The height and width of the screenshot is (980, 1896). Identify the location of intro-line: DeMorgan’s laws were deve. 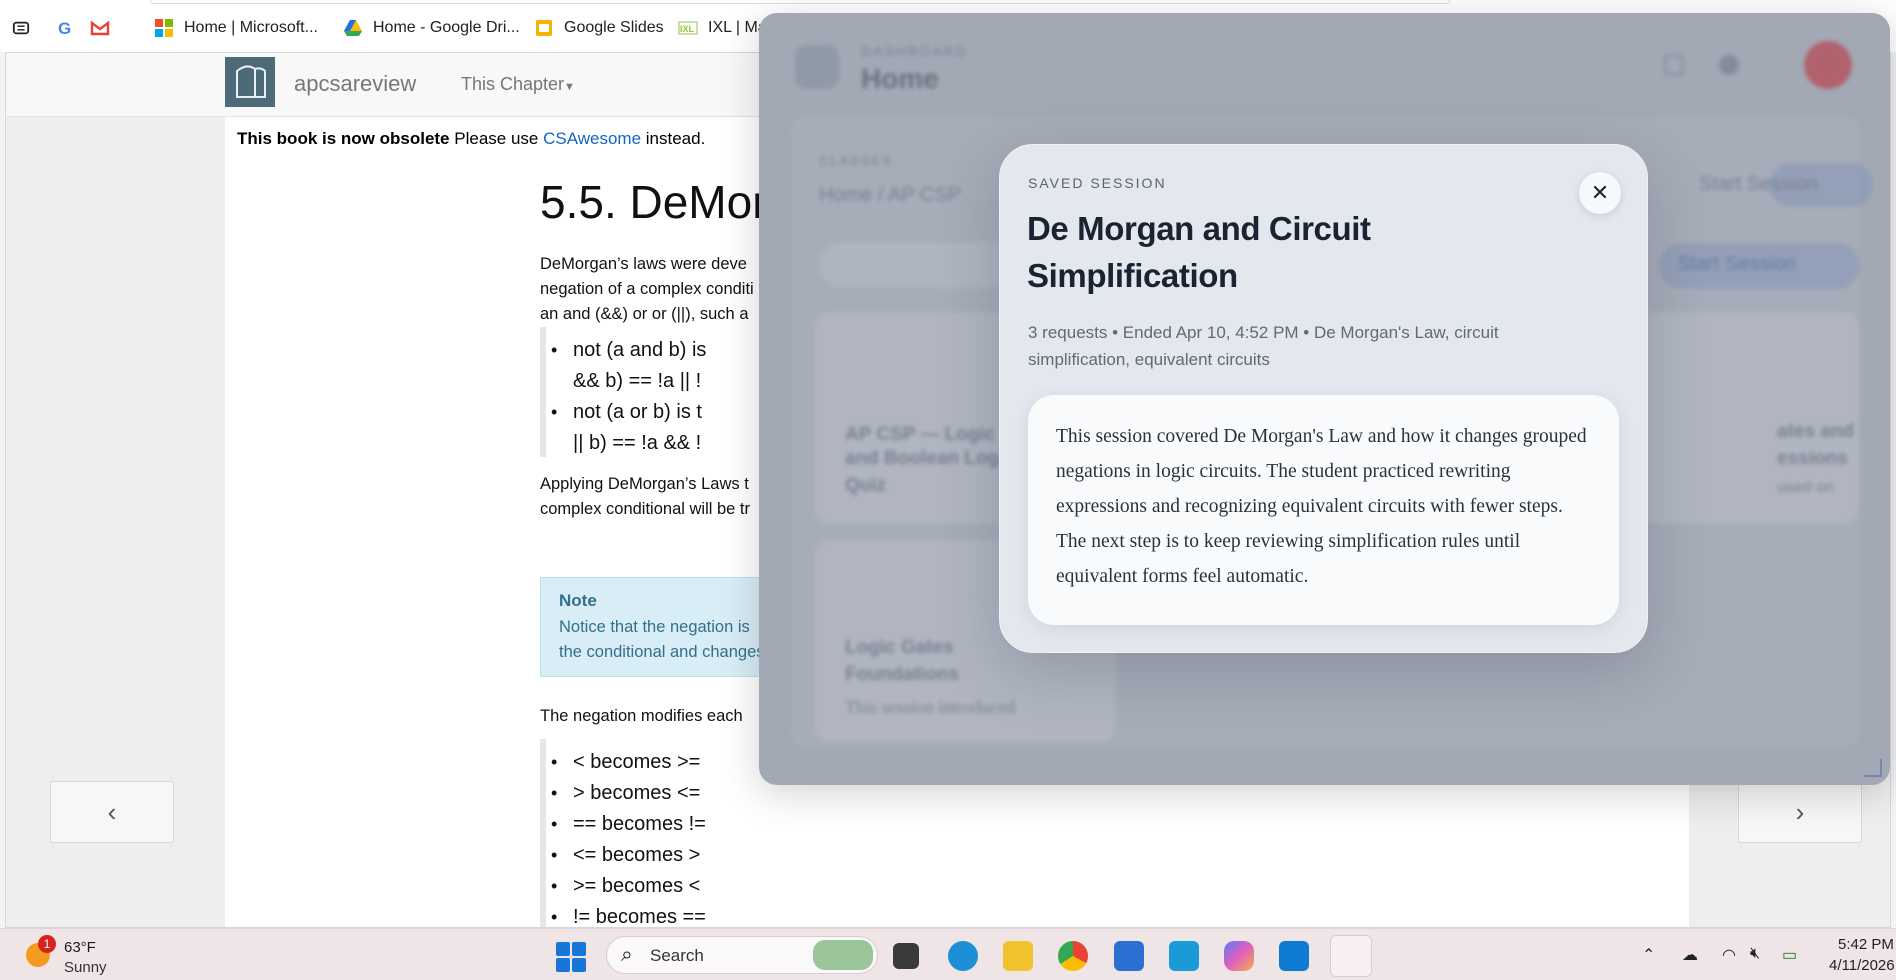
(643, 264).